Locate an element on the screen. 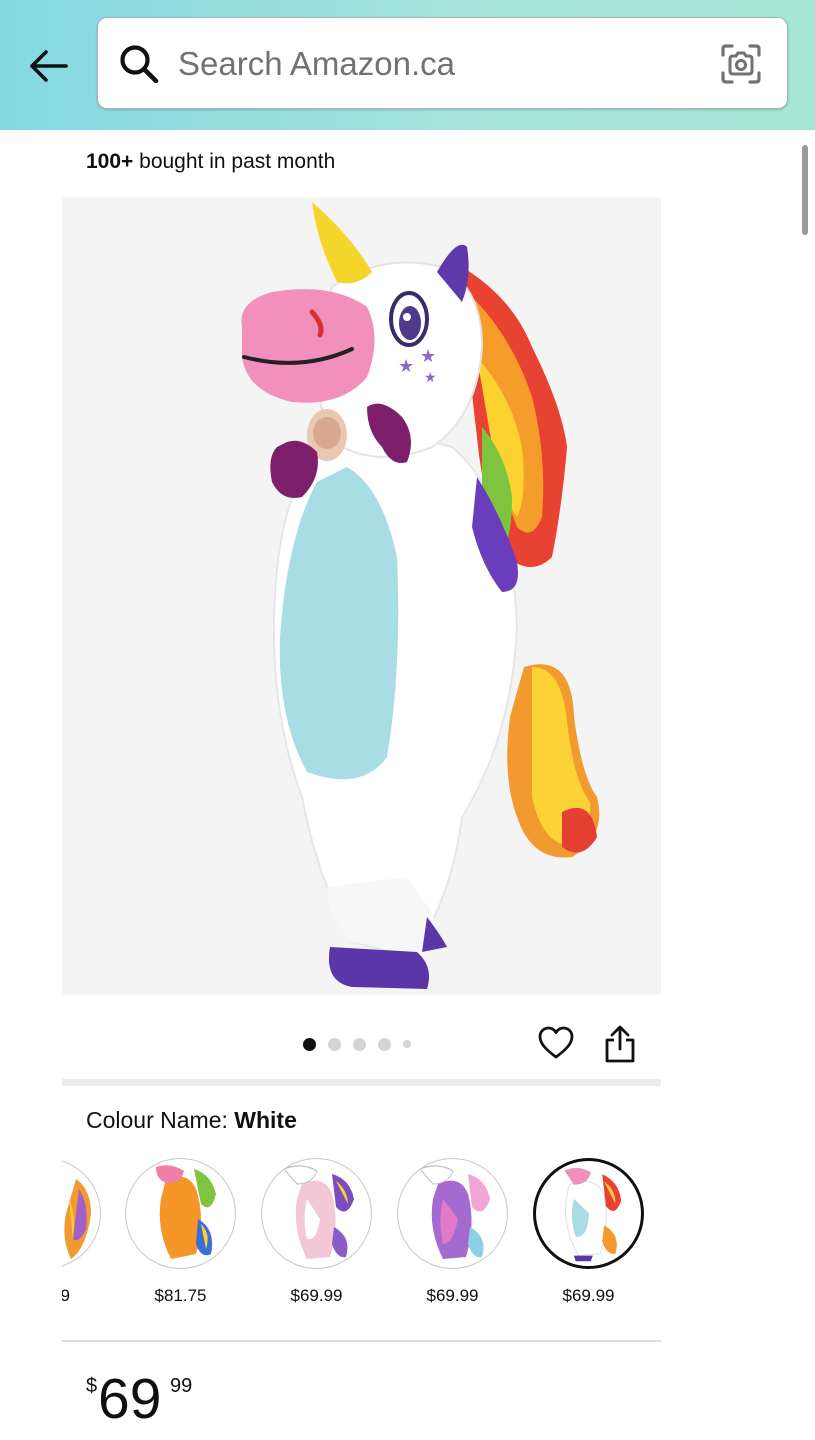 This screenshot has height=1440, width=815. colour-swatch-row: 9 $81.75 $69.99 $69.99 $69.99 is located at coordinates (361, 1235).